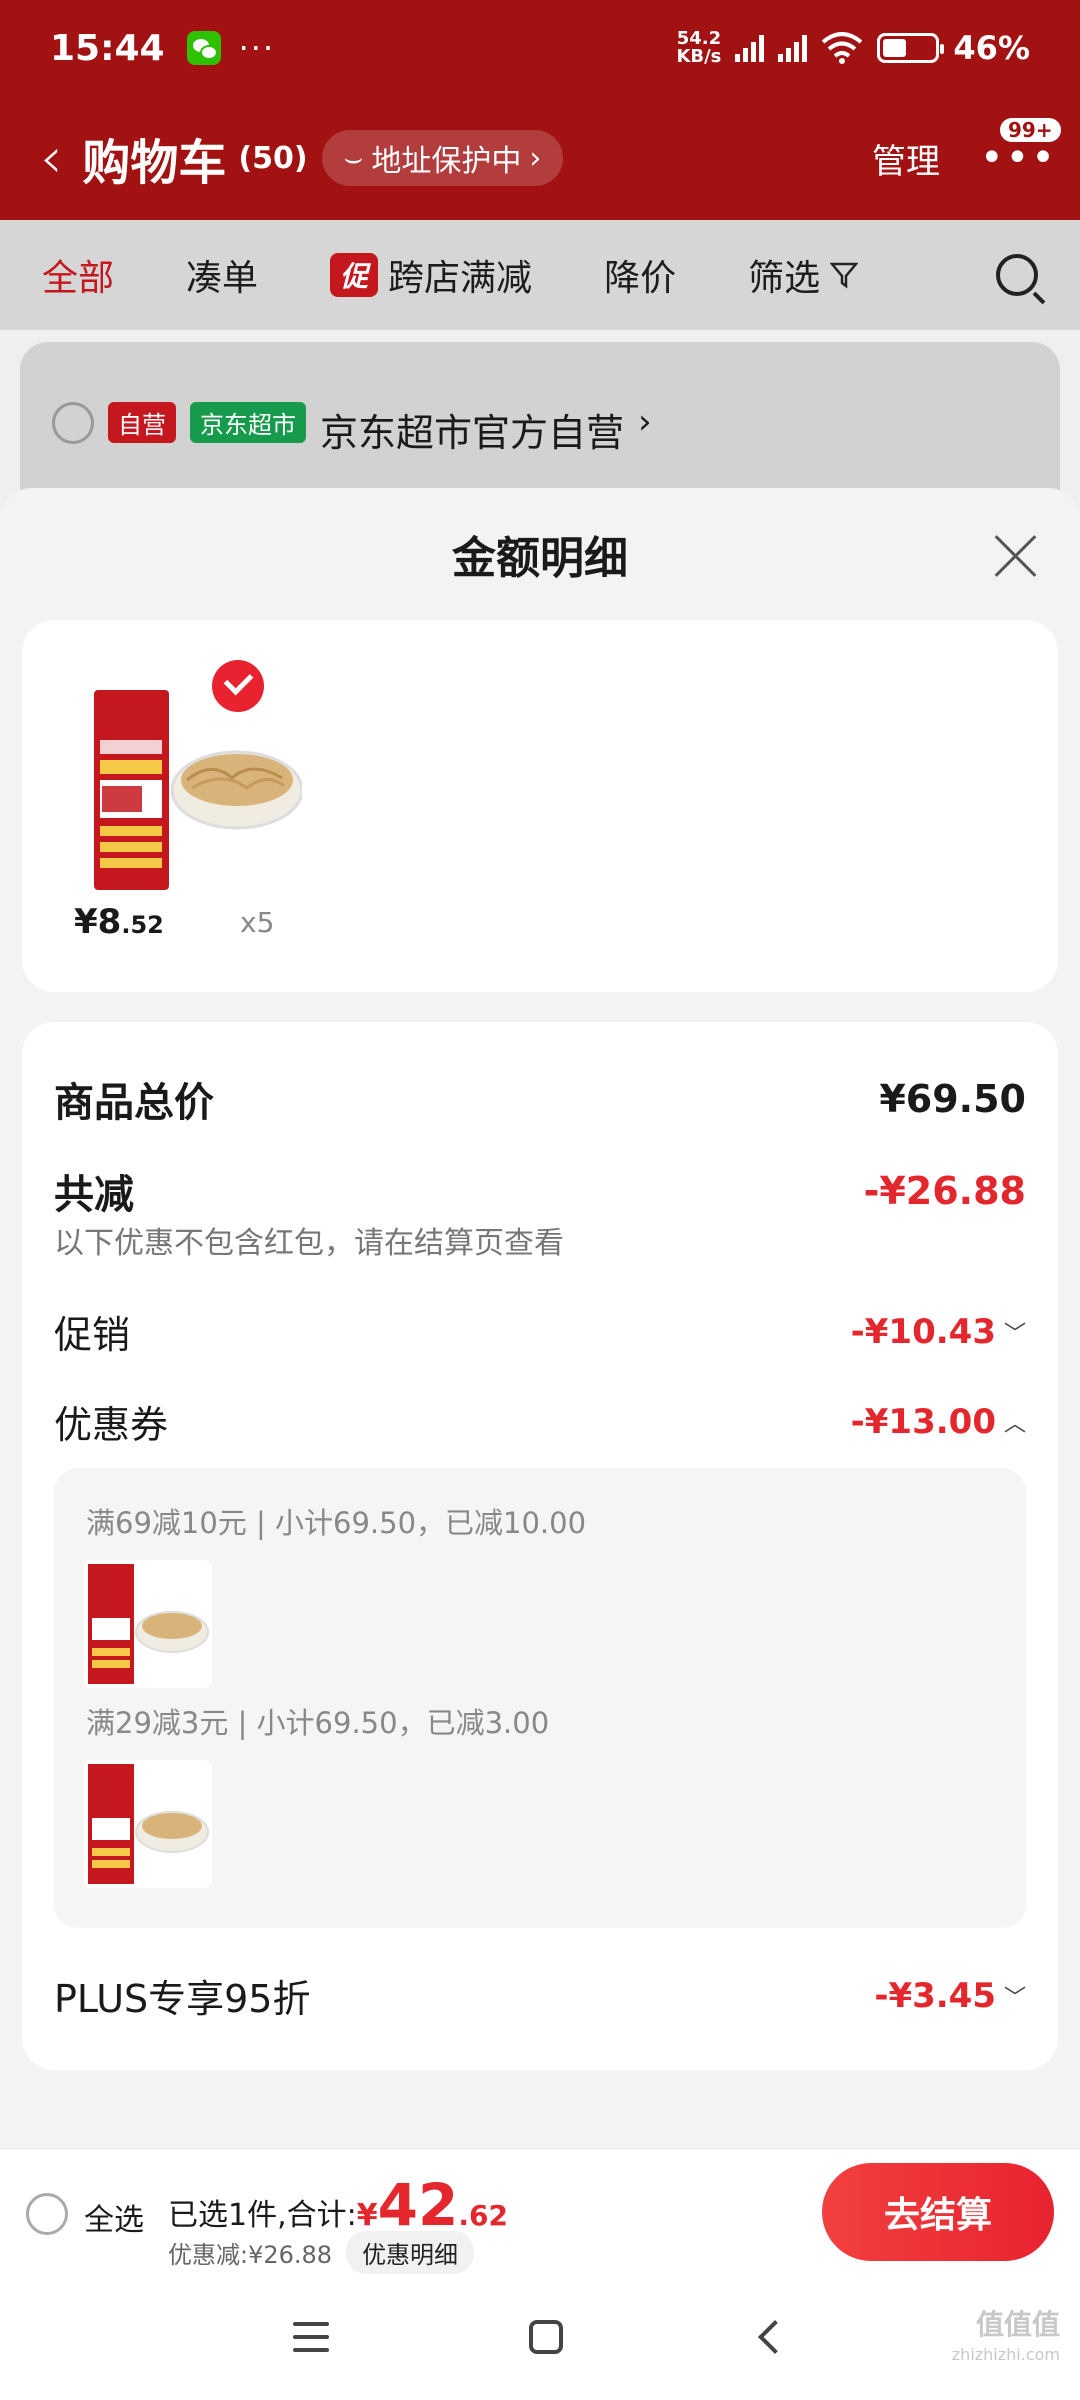 Image resolution: width=1080 pixels, height=2400 pixels. I want to click on cart-header: ‹ 购物车 (50) ⌣ 地址保护中 › 管理 ••• 99+, so click(540, 158).